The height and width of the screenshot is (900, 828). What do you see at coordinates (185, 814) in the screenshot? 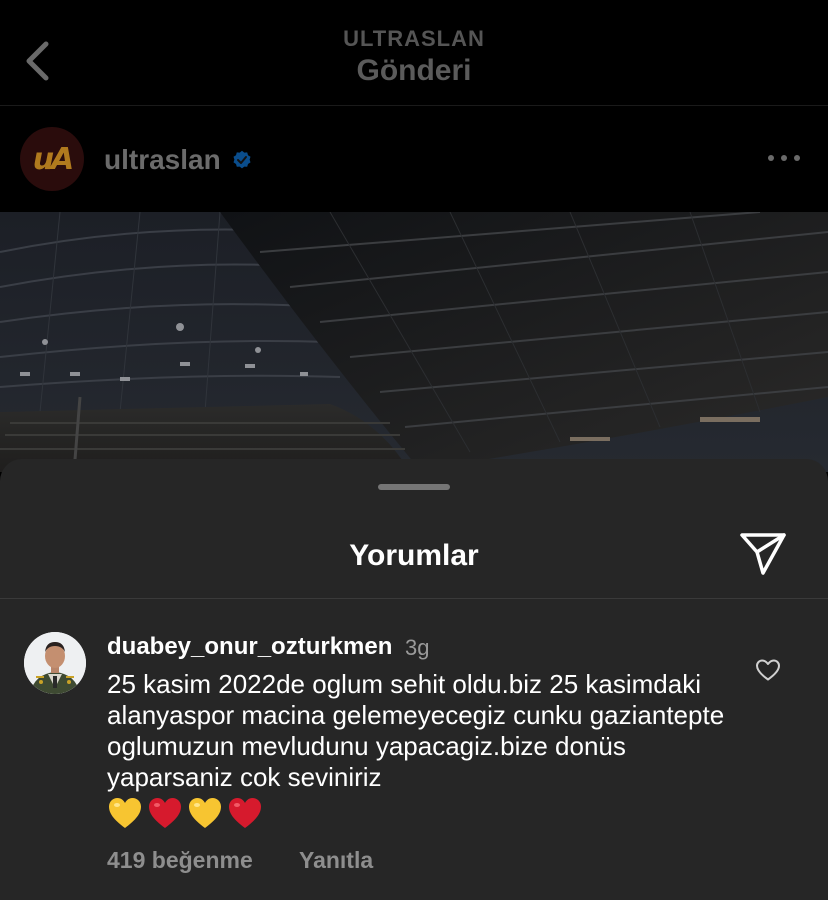
I see `comment-emojis` at bounding box center [185, 814].